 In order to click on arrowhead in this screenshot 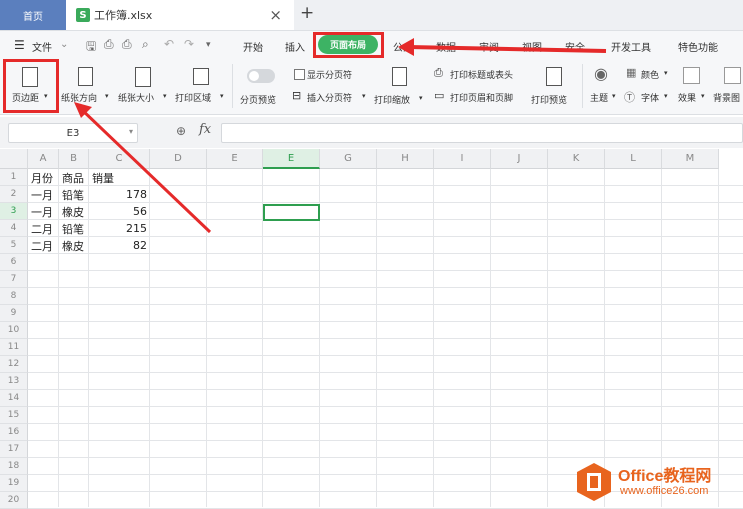, I will do `click(406, 47)`.